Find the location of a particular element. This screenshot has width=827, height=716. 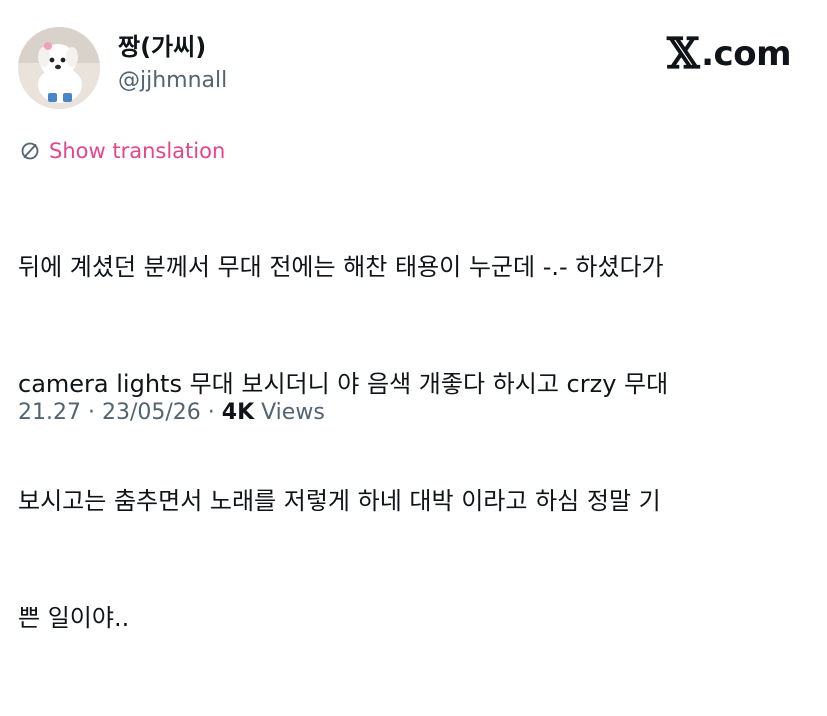

globe-icon is located at coordinates (30, 151).